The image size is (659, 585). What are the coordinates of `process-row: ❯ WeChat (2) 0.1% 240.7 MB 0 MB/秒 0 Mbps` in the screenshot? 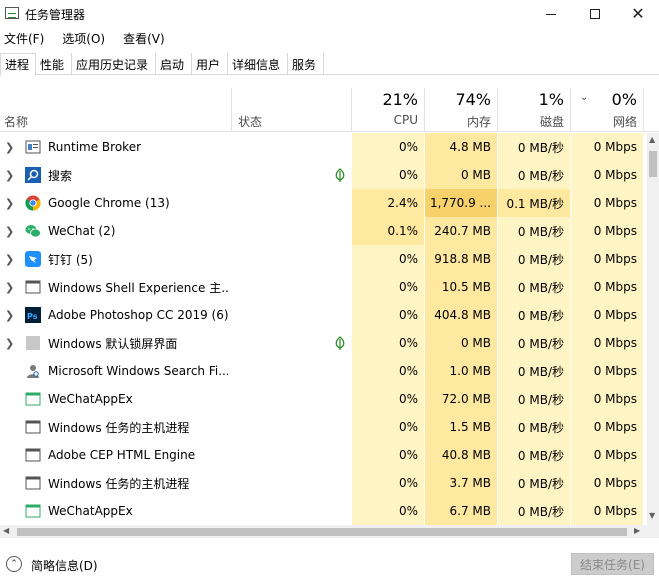 It's located at (323, 231).